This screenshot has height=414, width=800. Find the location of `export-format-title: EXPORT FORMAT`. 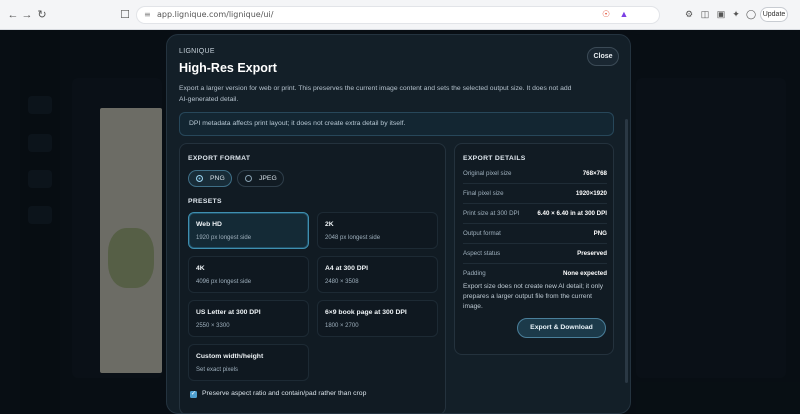

export-format-title: EXPORT FORMAT is located at coordinates (219, 158).